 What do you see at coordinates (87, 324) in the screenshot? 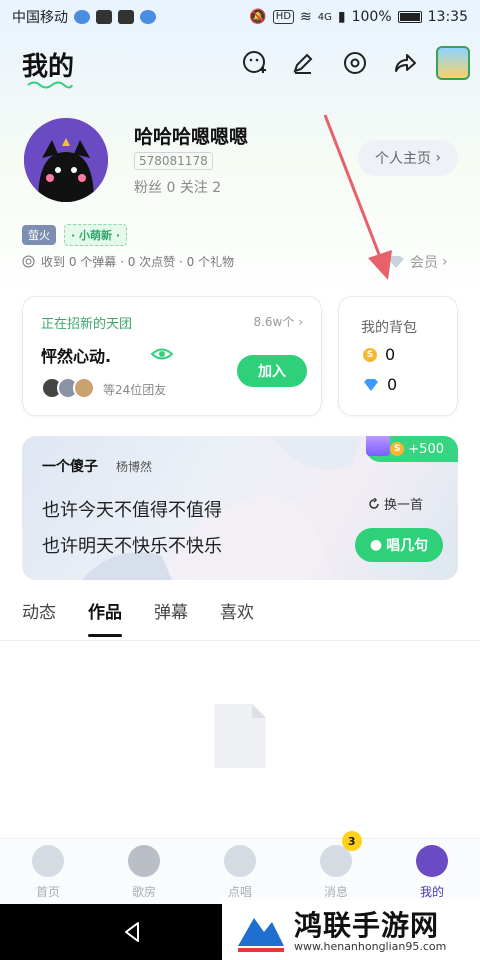
I see `group-recruit-label: 正在招新的天团` at bounding box center [87, 324].